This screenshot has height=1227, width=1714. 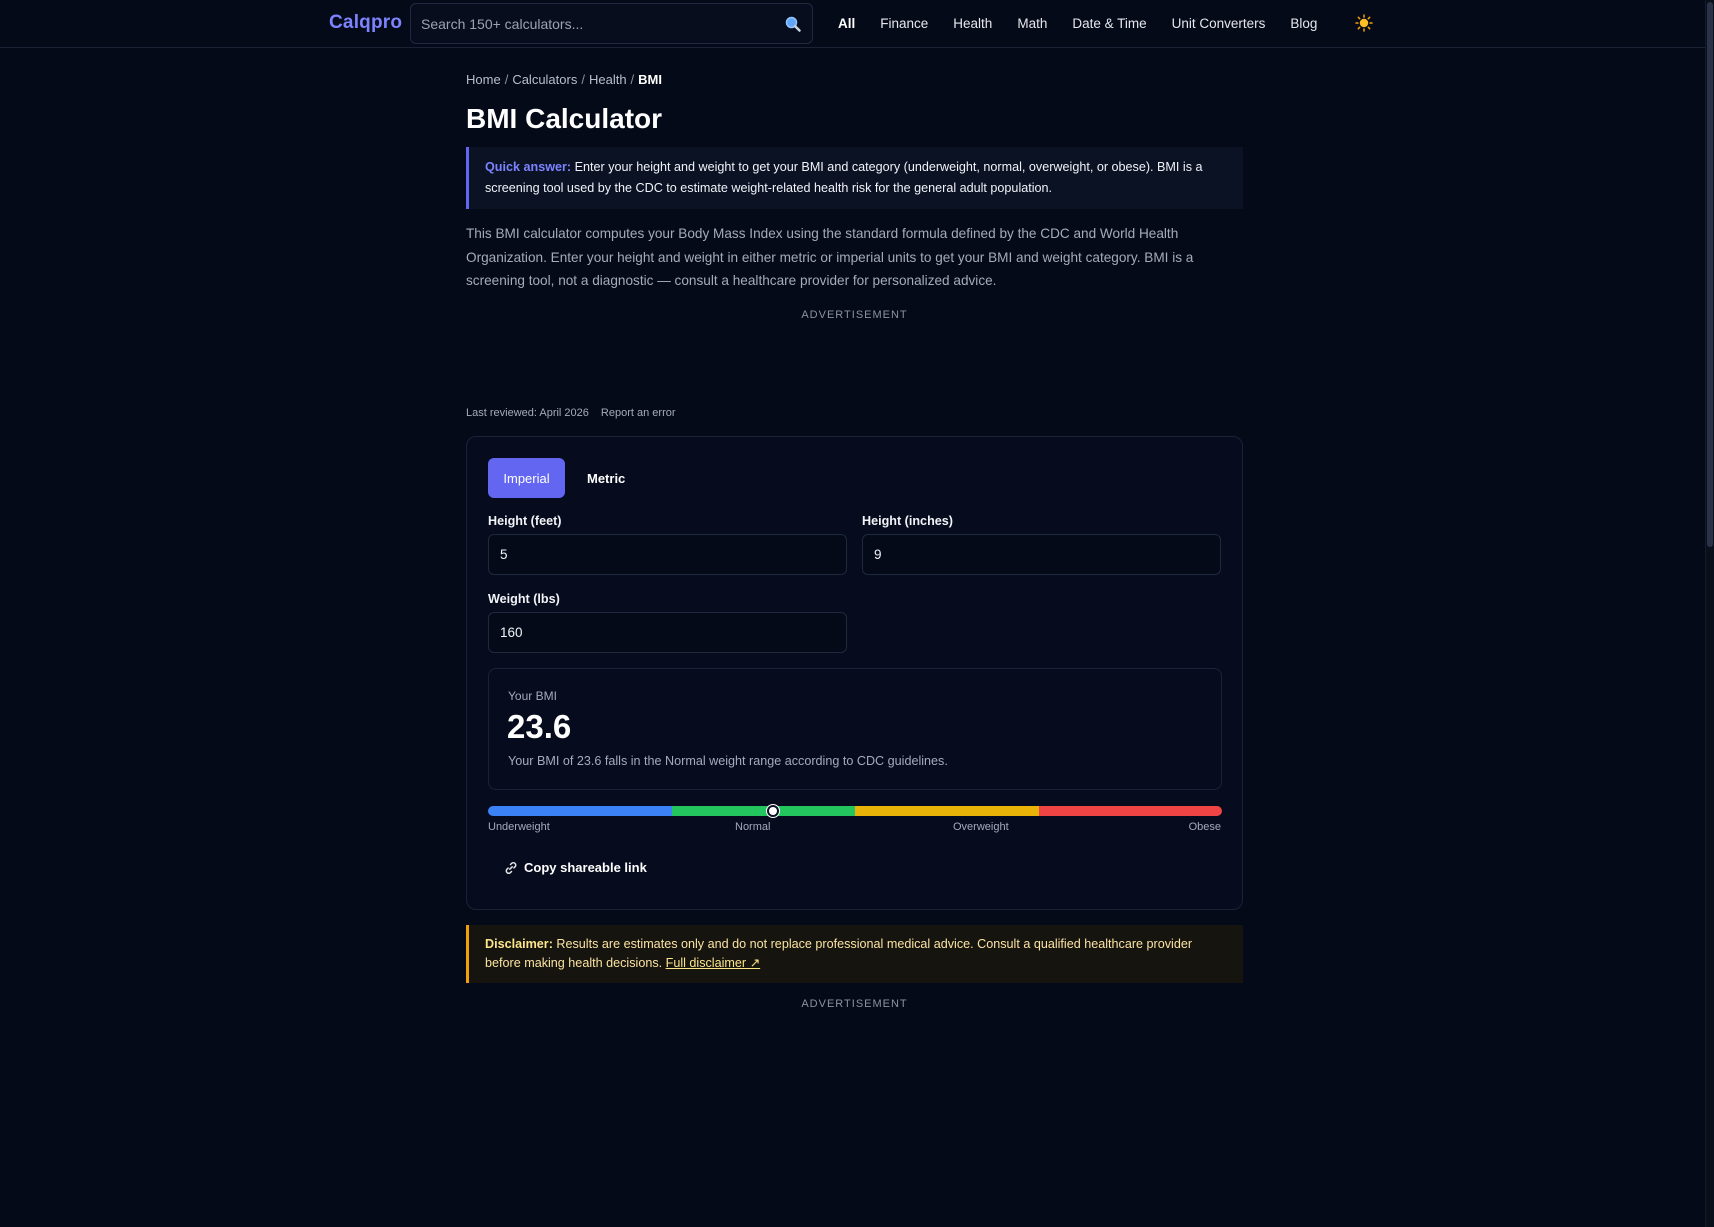 What do you see at coordinates (854, 315) in the screenshot?
I see `advertisement-label-top: ADVERTISEMENT` at bounding box center [854, 315].